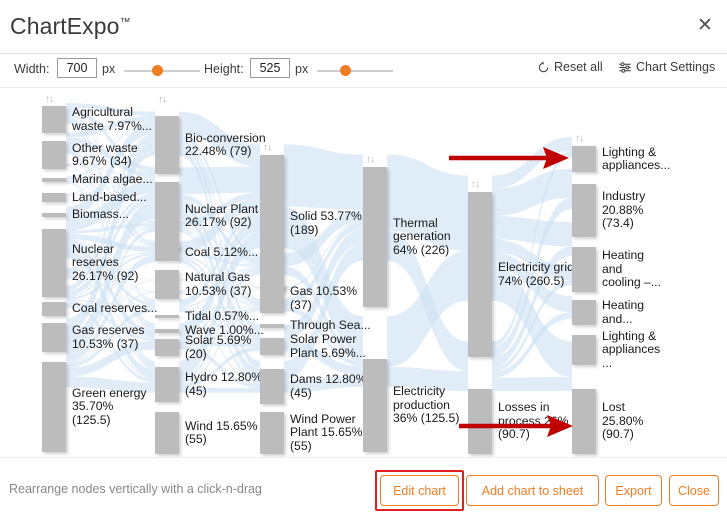  I want to click on sliders-icon, so click(625, 67).